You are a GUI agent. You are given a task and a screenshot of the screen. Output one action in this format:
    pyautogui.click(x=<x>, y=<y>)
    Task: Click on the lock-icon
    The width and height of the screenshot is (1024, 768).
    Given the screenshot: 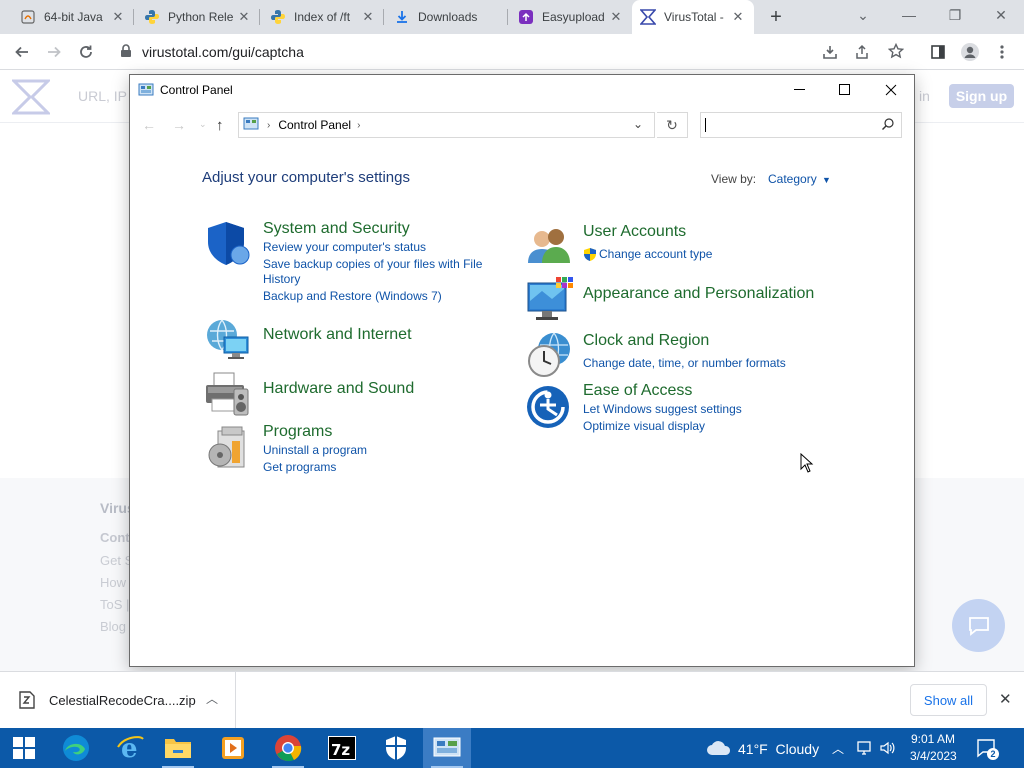 What is the action you would take?
    pyautogui.click(x=126, y=52)
    